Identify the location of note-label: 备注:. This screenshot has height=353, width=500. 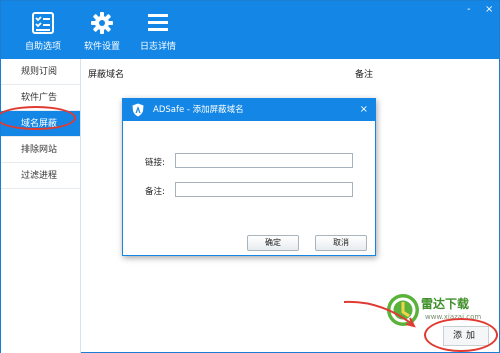
(155, 192).